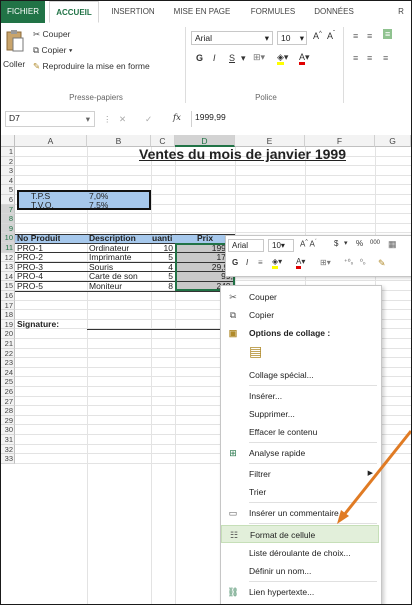  I want to click on annotation-arrow, so click(374, 477).